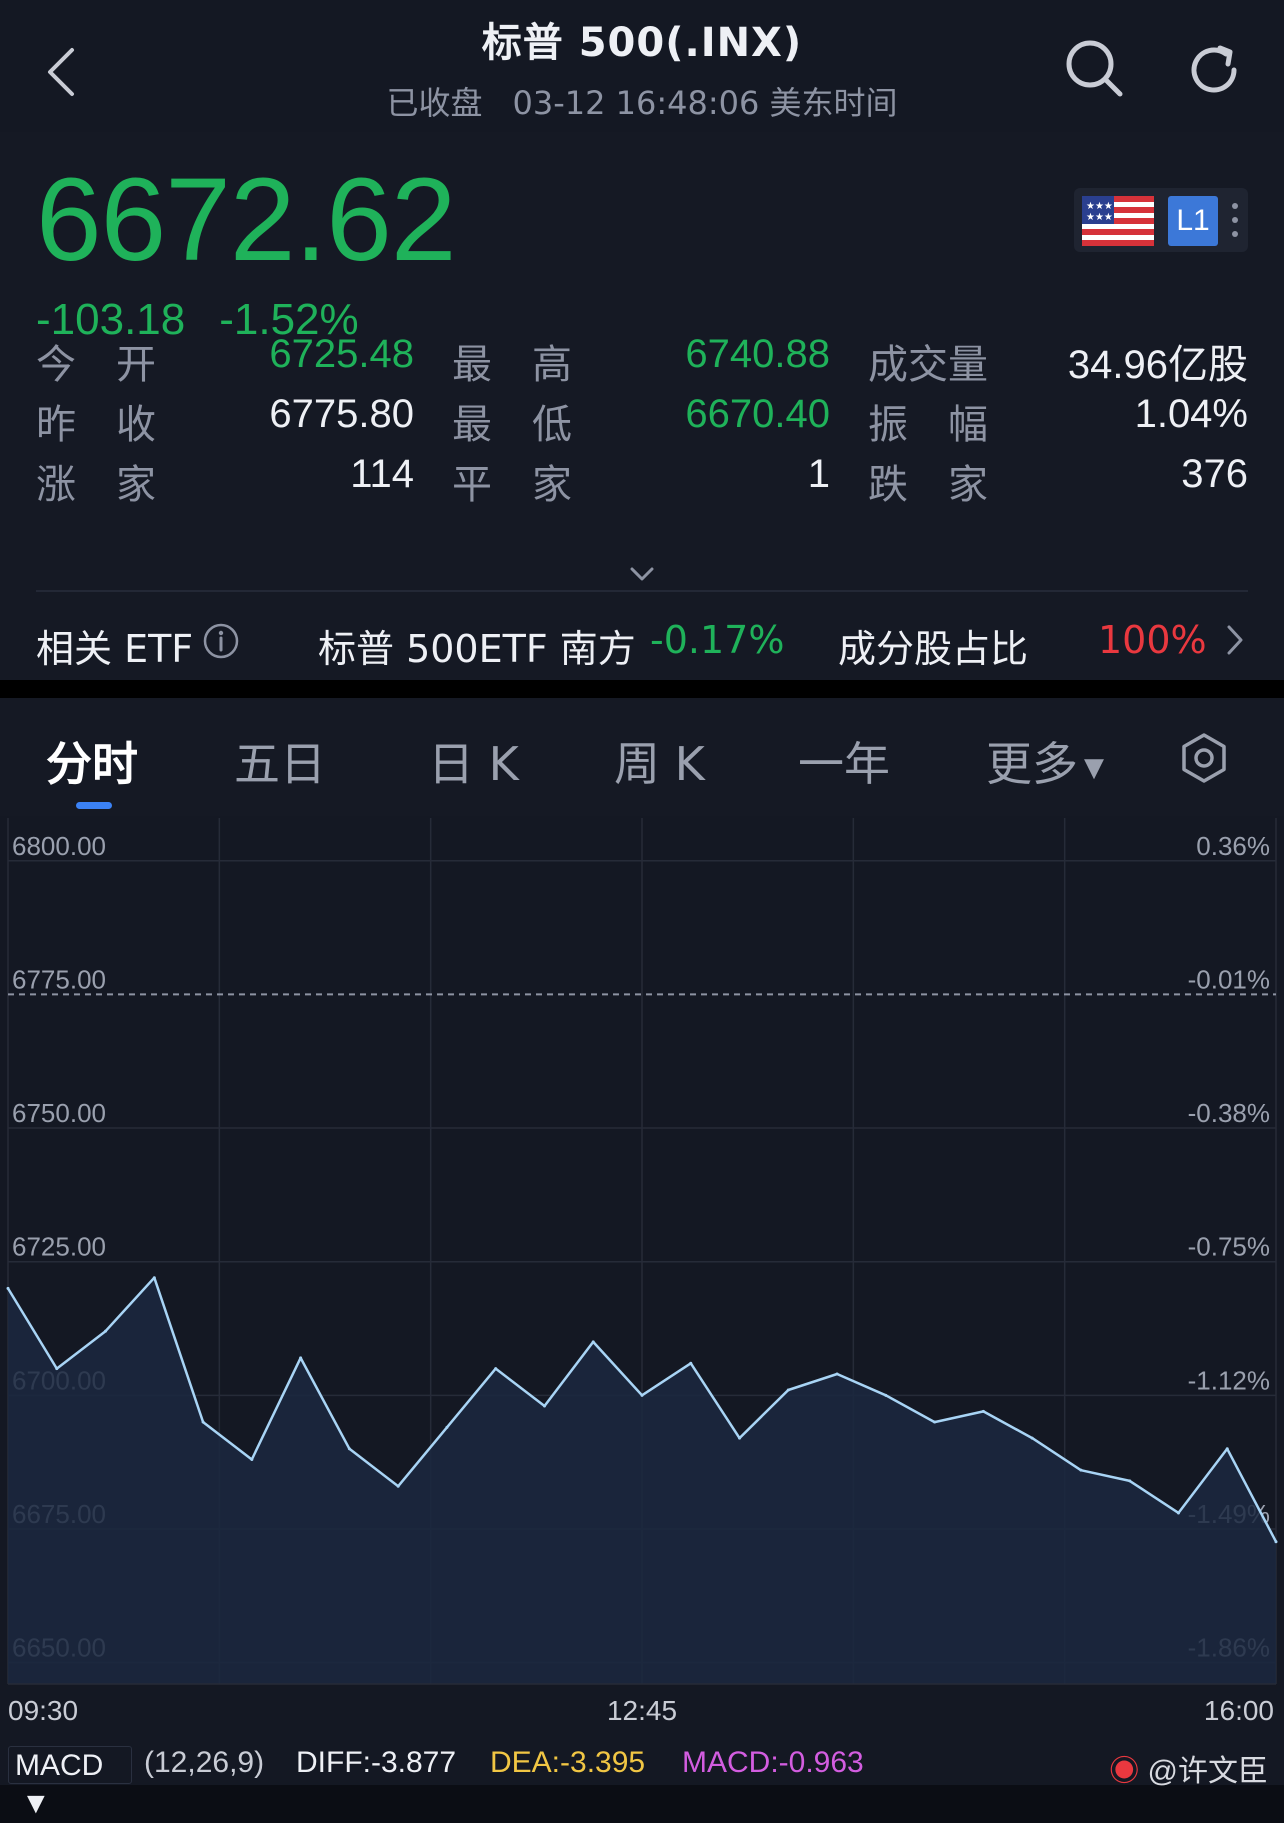  Describe the element at coordinates (1161, 220) in the screenshot. I see `market-badge: ★★★ ★★★ L1` at that location.